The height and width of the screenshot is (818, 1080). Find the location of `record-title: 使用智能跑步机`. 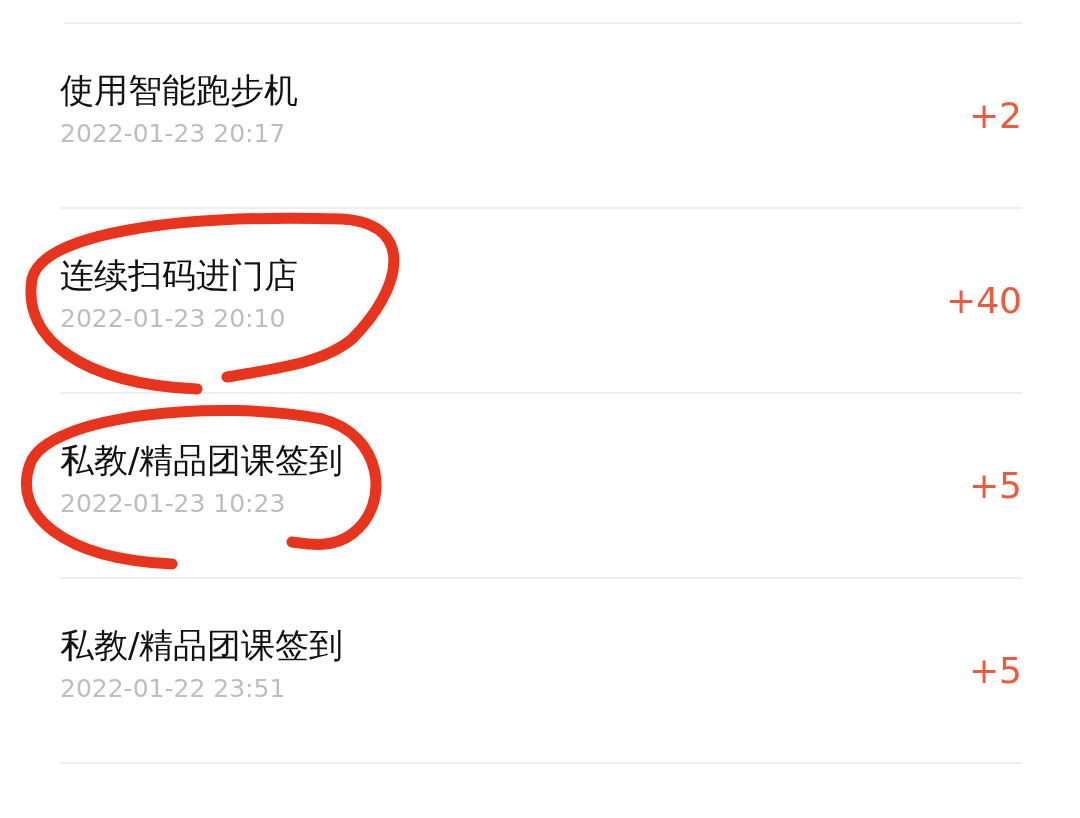

record-title: 使用智能跑步机 is located at coordinates (179, 90).